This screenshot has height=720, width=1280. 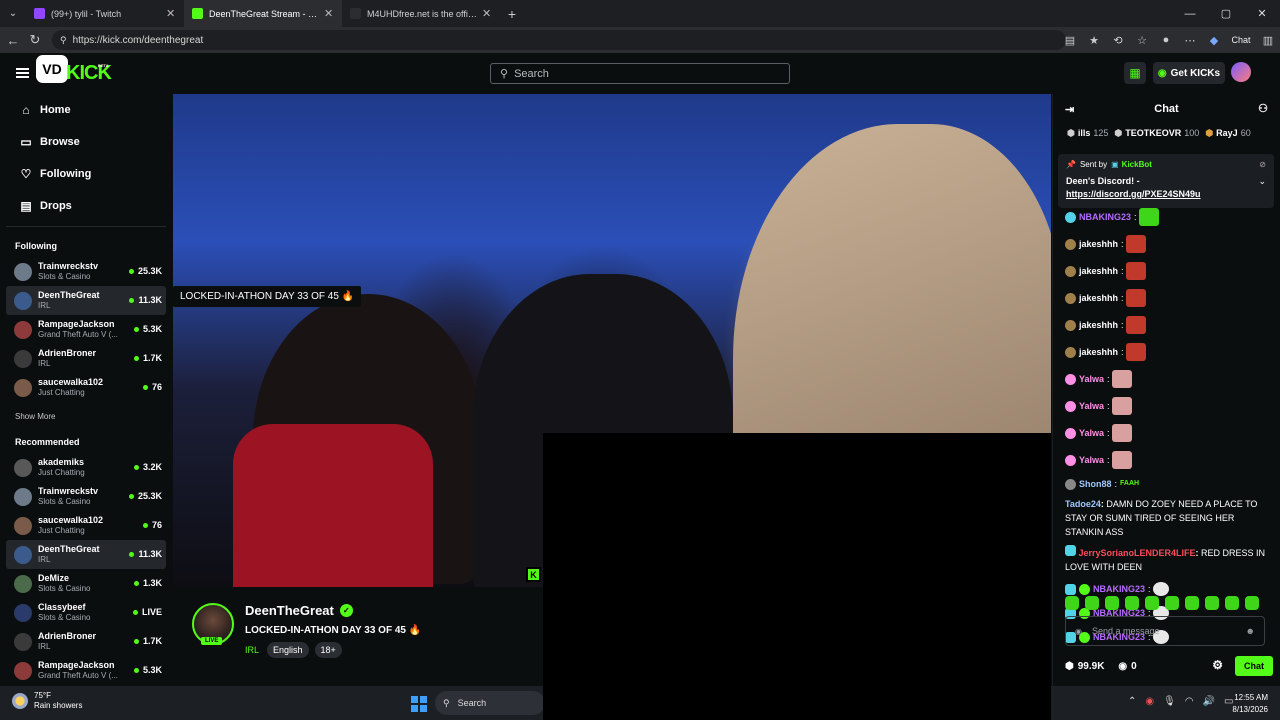 What do you see at coordinates (105, 13) in the screenshot?
I see `browser-tab: (99+) tylil - Twitch ✕` at bounding box center [105, 13].